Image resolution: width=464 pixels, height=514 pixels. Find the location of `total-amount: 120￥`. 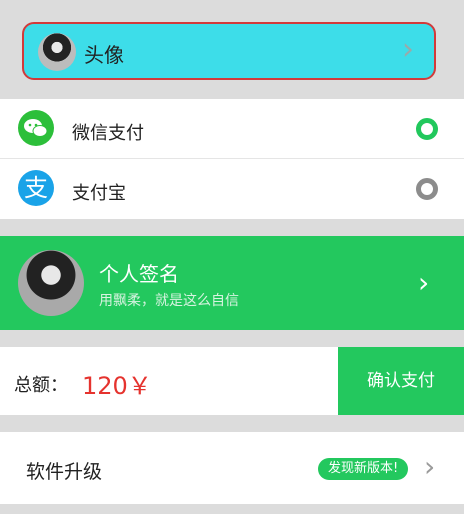

total-amount: 120￥ is located at coordinates (117, 386).